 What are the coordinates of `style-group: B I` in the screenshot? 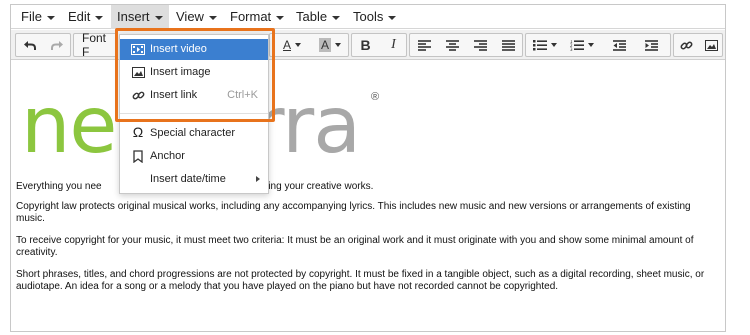 It's located at (379, 45).